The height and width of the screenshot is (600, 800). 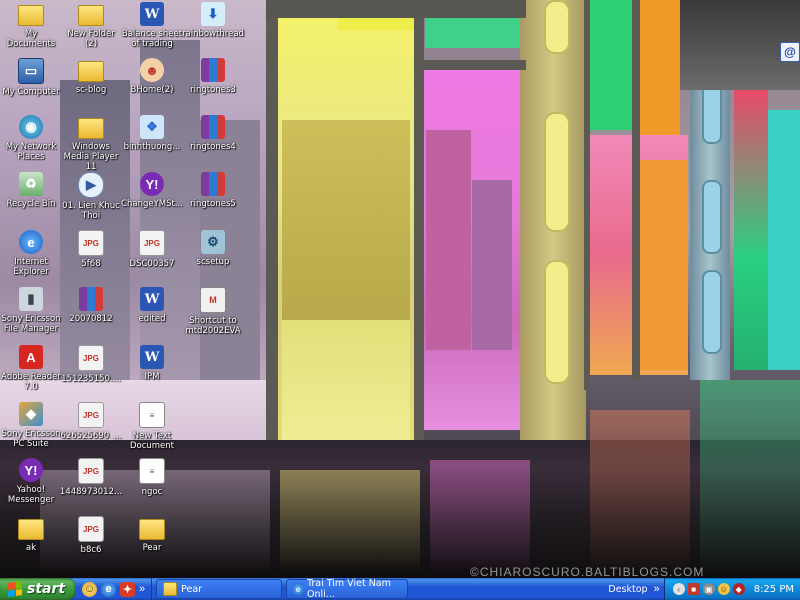 I want to click on floating-app-icon: @, so click(x=790, y=52).